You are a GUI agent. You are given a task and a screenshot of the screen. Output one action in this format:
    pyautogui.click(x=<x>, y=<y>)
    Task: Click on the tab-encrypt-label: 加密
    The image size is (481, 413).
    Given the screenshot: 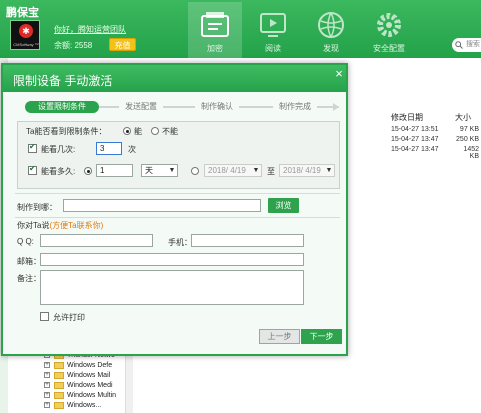 What is the action you would take?
    pyautogui.click(x=215, y=48)
    